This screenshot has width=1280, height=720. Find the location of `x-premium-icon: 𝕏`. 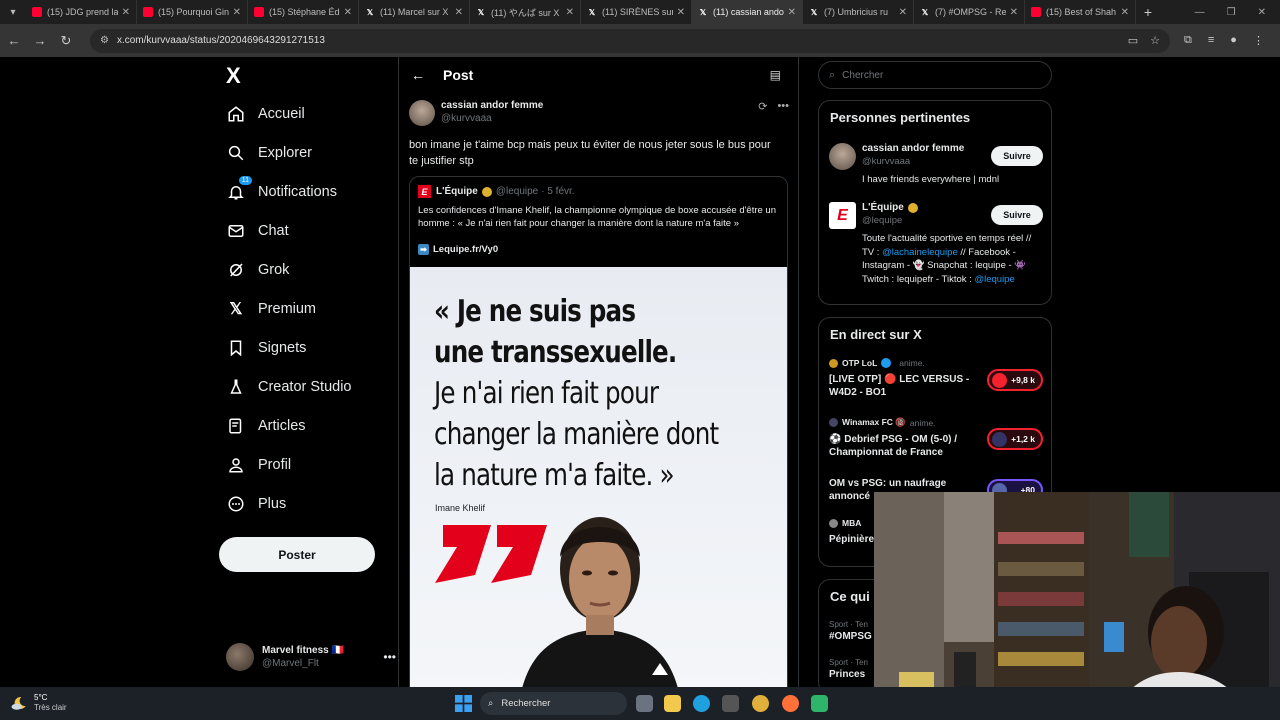

x-premium-icon: 𝕏 is located at coordinates (236, 309).